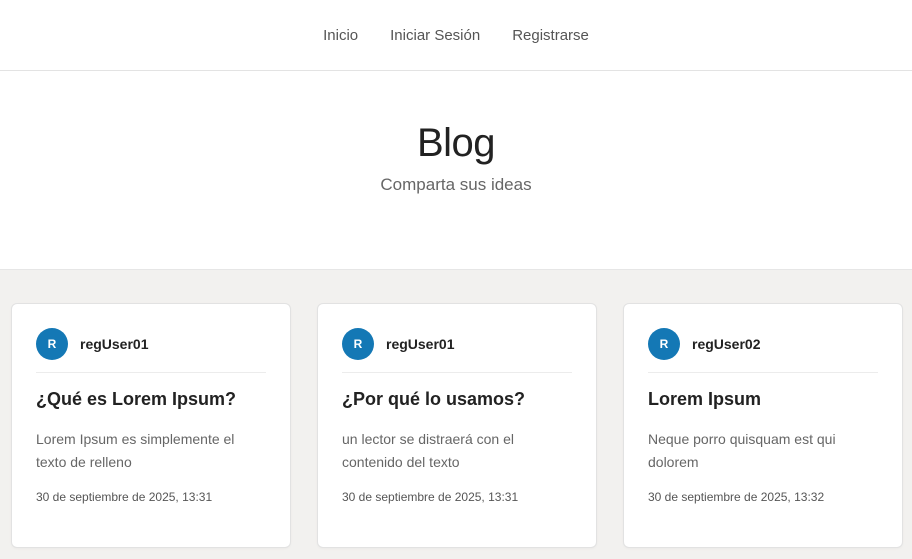 This screenshot has width=912, height=559. What do you see at coordinates (456, 143) in the screenshot?
I see `page-title: Blog` at bounding box center [456, 143].